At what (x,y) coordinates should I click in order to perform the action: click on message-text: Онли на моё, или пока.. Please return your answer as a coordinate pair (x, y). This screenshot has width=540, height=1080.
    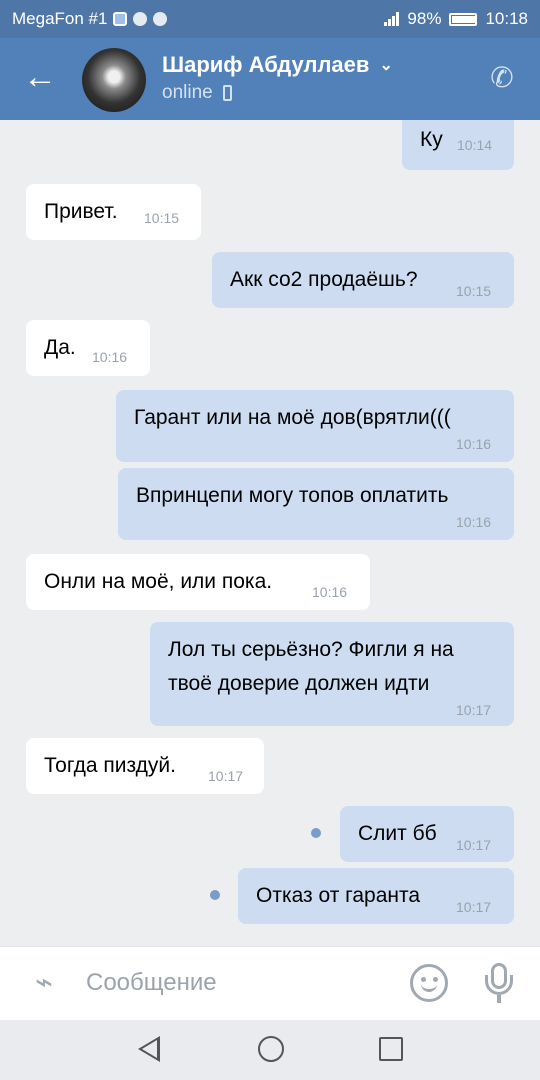
    Looking at the image, I should click on (158, 581).